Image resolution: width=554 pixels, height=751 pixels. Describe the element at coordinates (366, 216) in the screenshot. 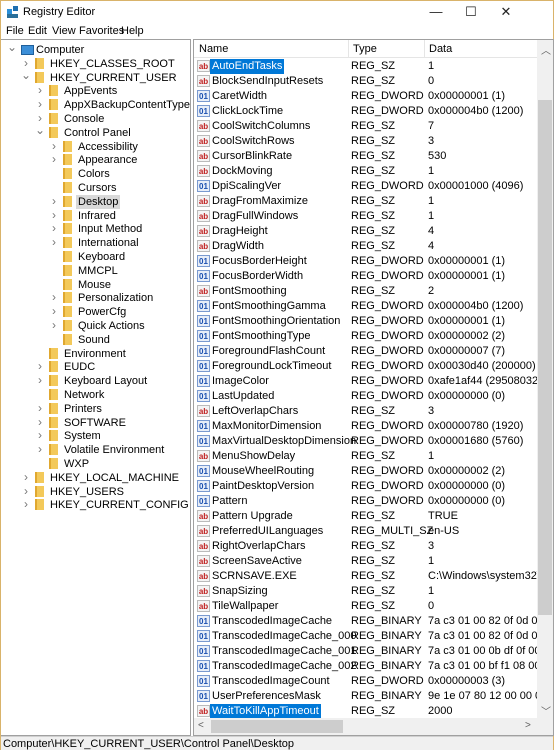

I see `value-row: ab DragFullWindows REG_SZ 1` at that location.